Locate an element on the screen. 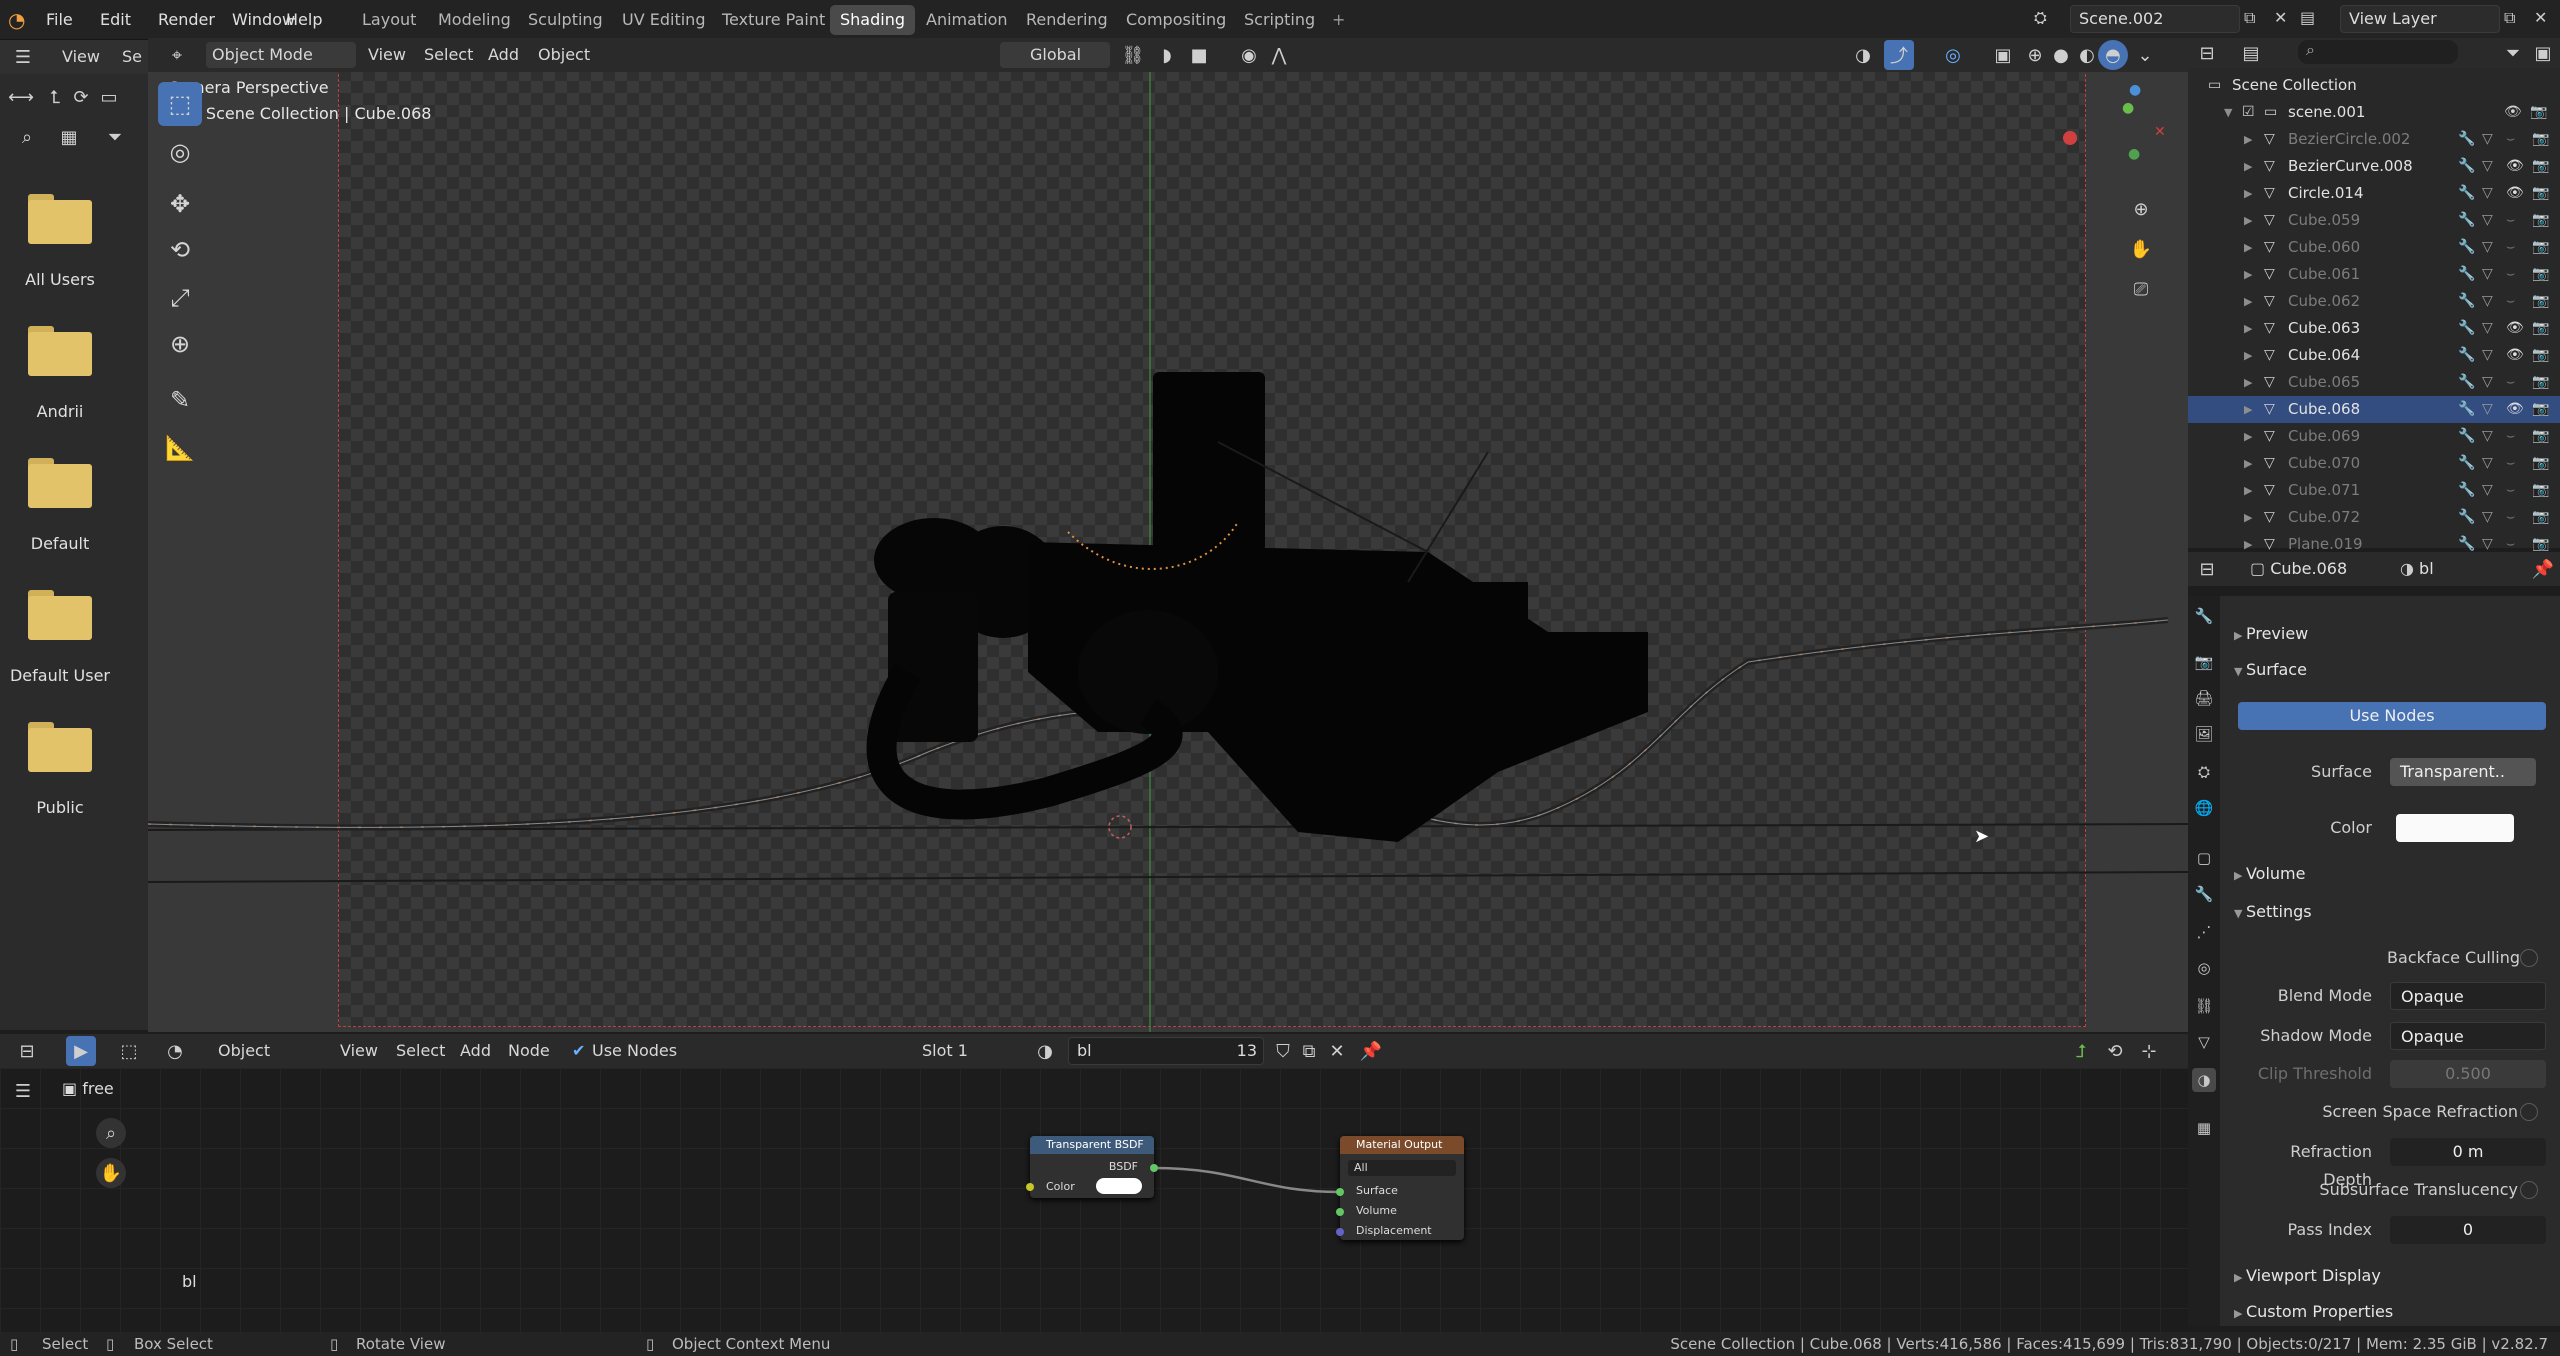  falloff-icon: ⋀ is located at coordinates (1279, 55).